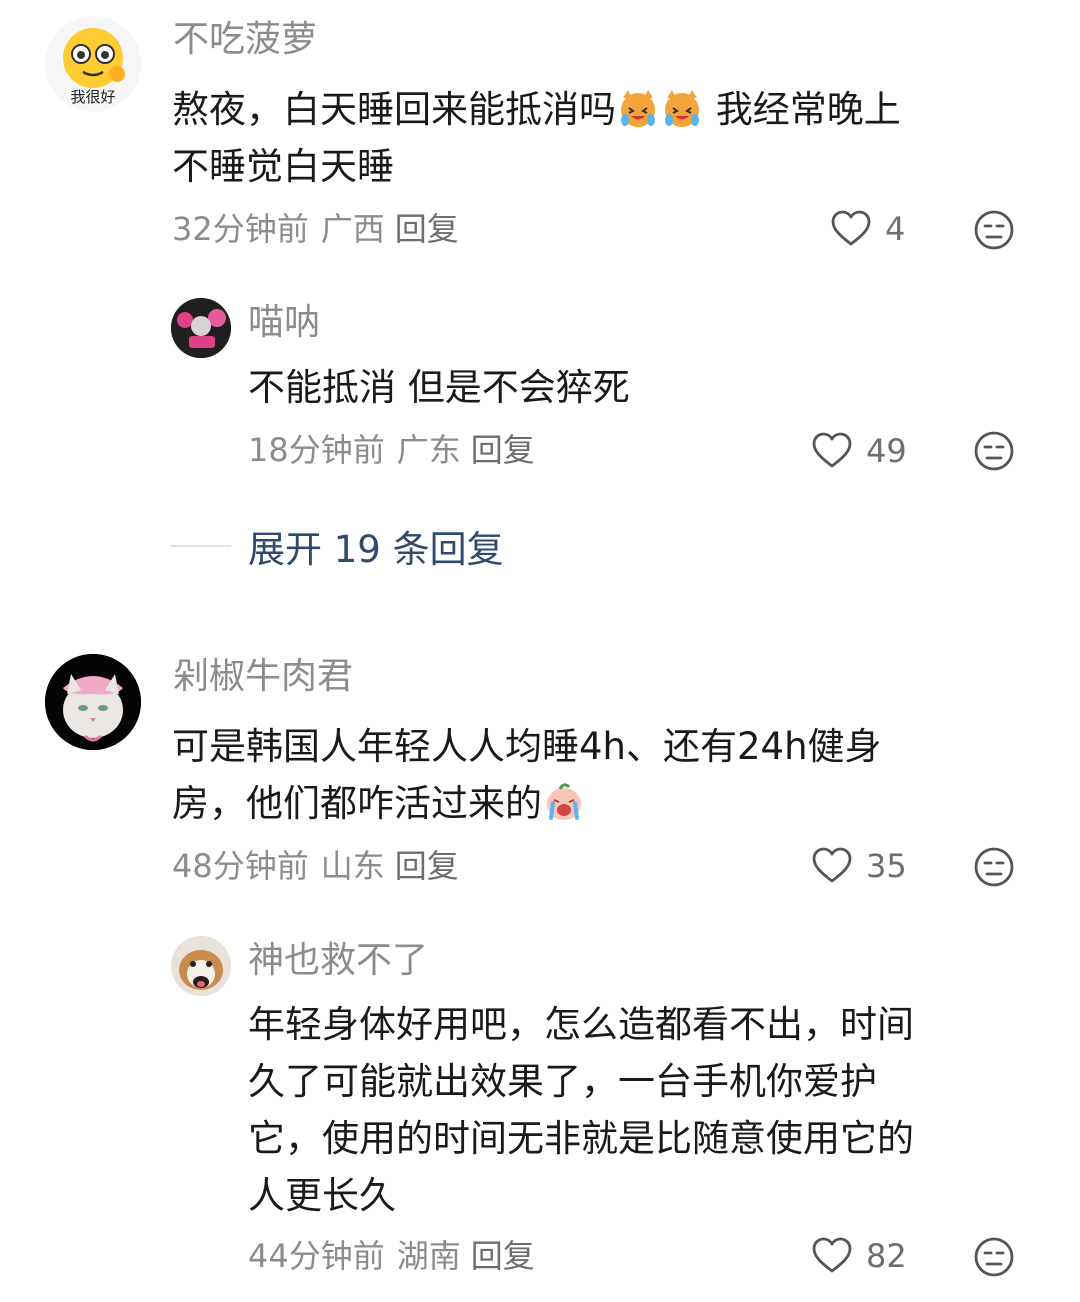  Describe the element at coordinates (352, 866) in the screenshot. I see `location: 山东` at that location.